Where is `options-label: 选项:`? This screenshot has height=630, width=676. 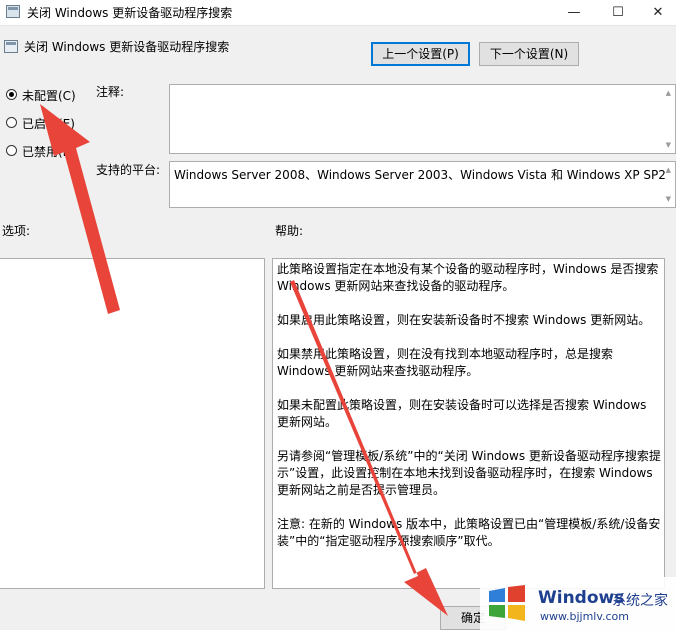 options-label: 选项: is located at coordinates (16, 231).